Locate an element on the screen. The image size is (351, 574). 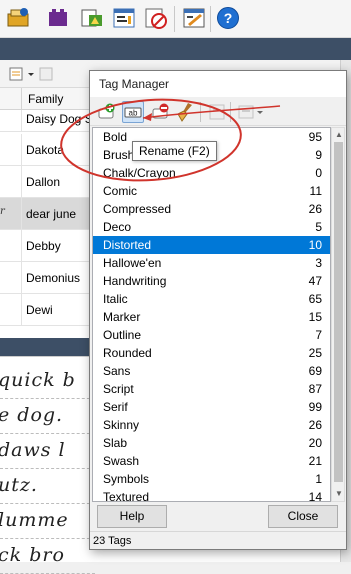
tag-row: Skinny 26 is located at coordinates (211, 425).